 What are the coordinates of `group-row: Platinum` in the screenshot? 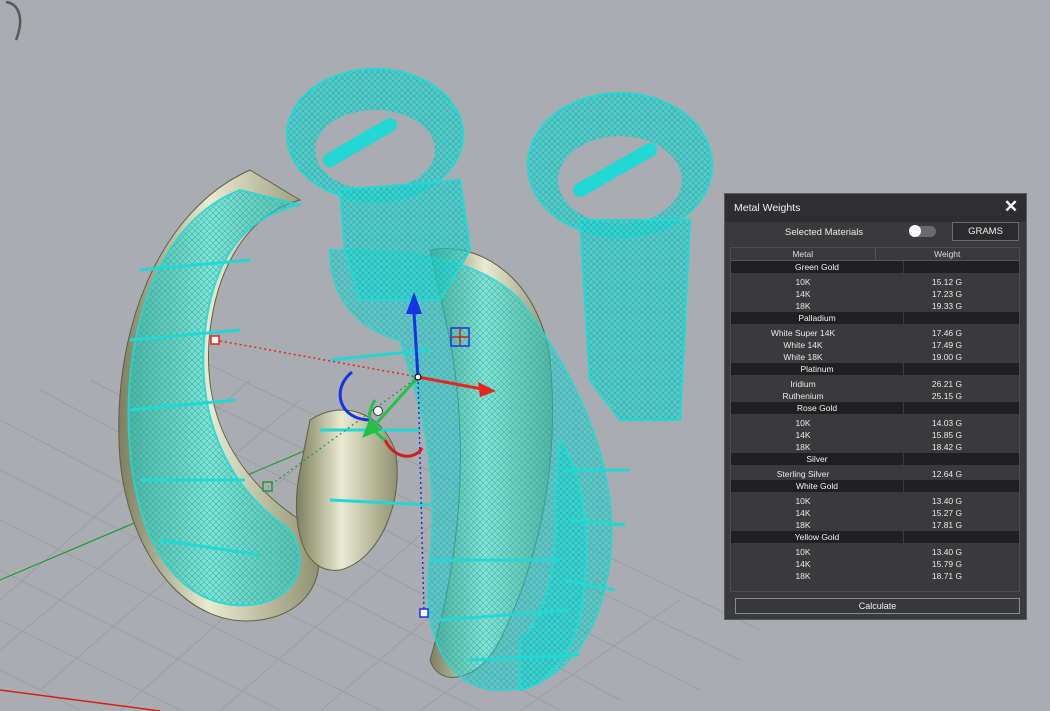 It's located at (875, 369).